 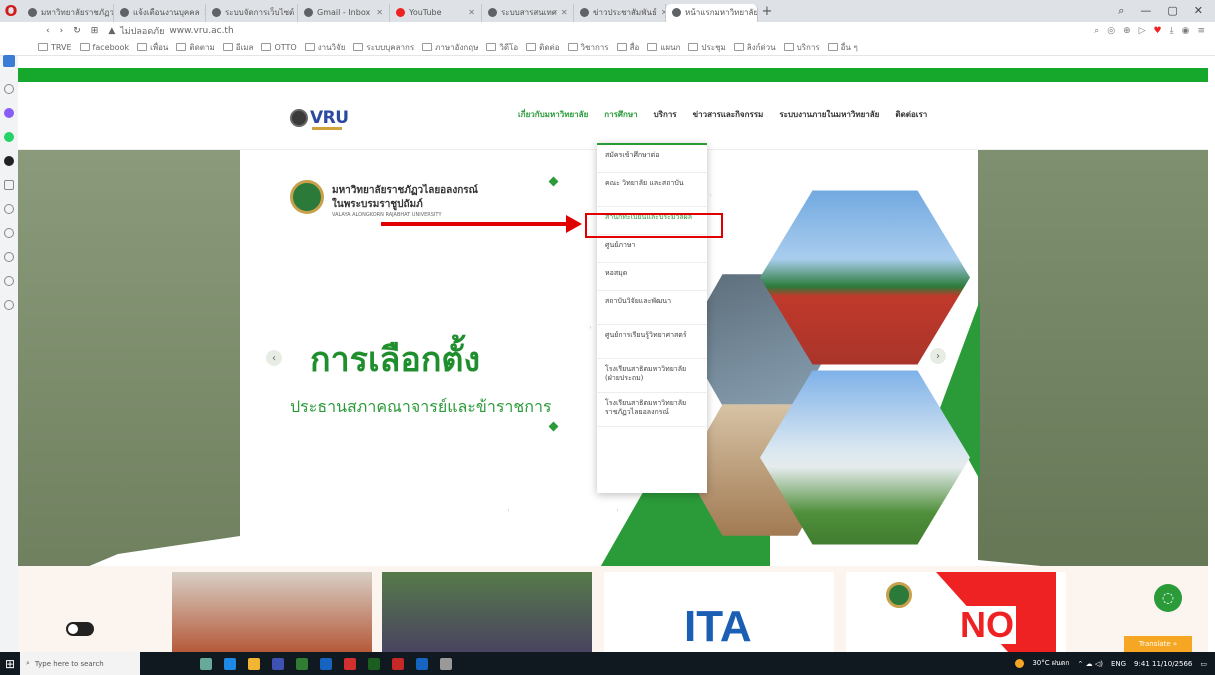 What do you see at coordinates (254, 663) in the screenshot?
I see `file-explorer-icon` at bounding box center [254, 663].